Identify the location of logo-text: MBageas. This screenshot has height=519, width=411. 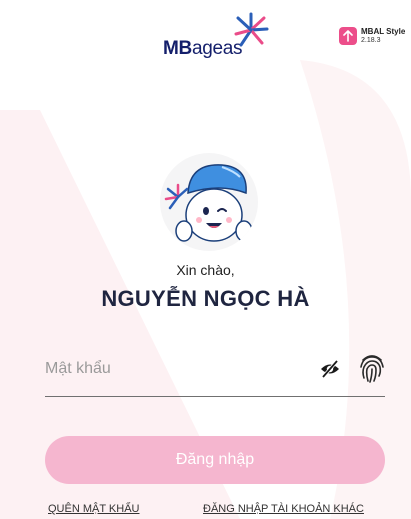
(203, 49).